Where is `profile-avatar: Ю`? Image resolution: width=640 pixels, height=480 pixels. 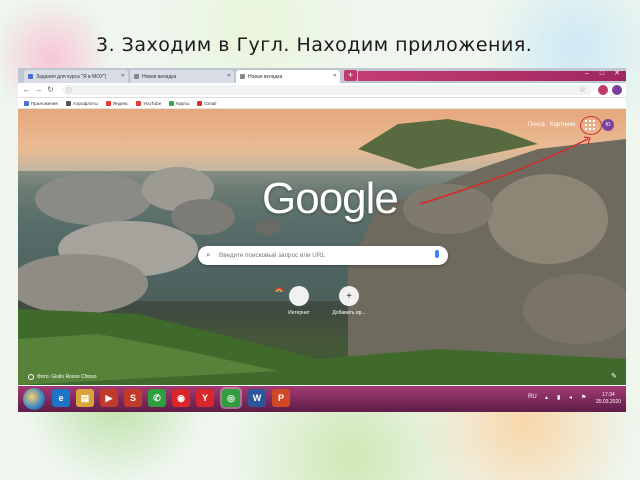 profile-avatar: Ю is located at coordinates (608, 125).